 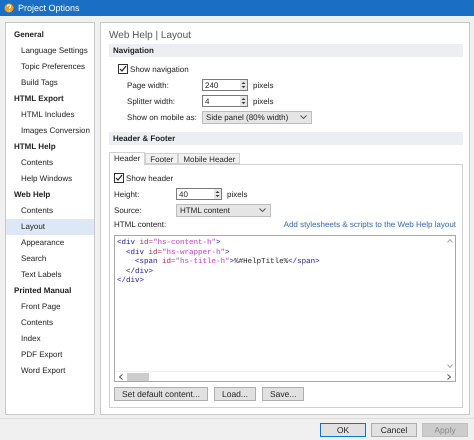 I want to click on field-label: HTML content:, so click(x=140, y=225).